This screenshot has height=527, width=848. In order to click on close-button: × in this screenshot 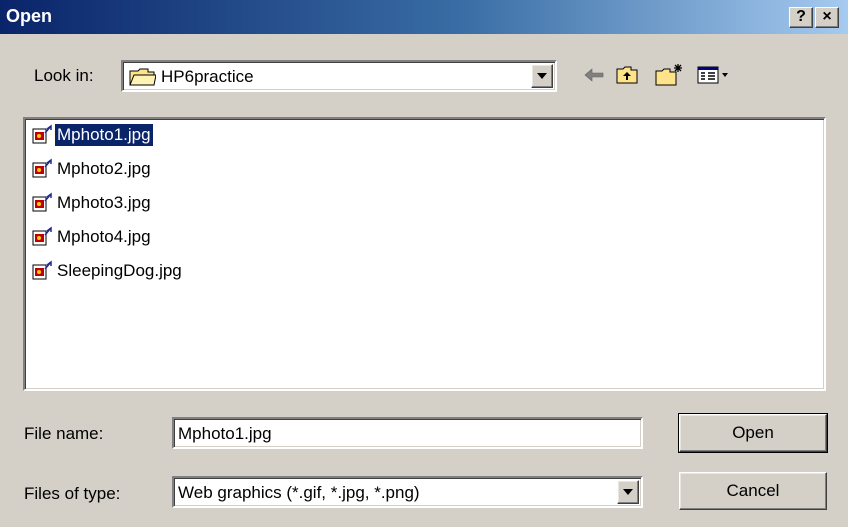, I will do `click(827, 17)`.